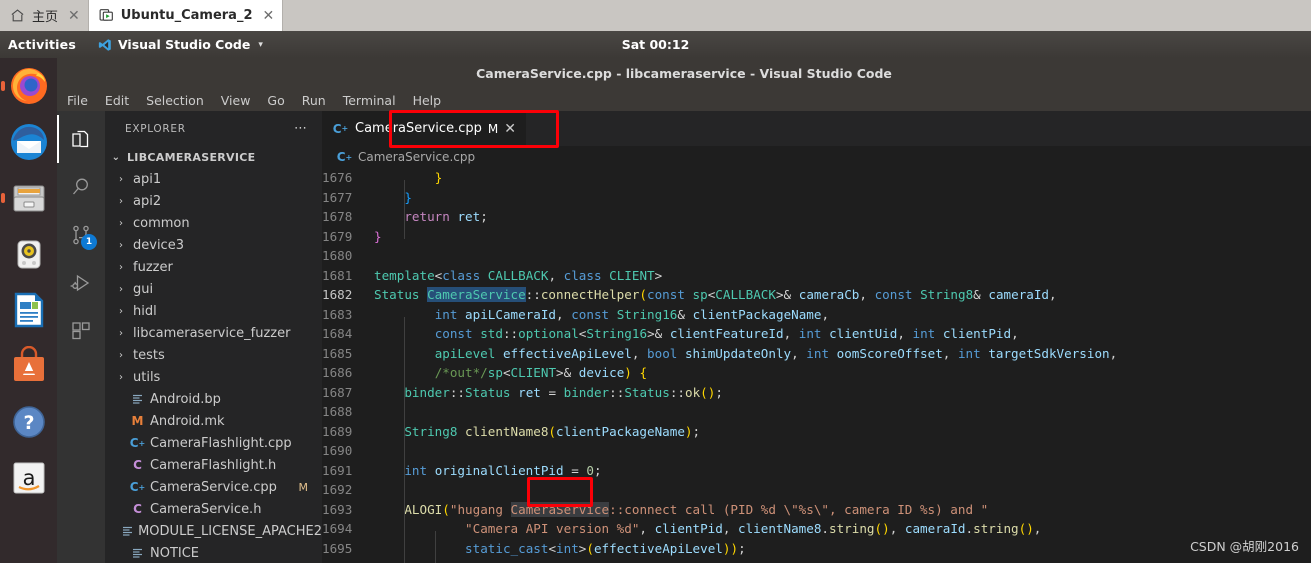 The width and height of the screenshot is (1311, 563). I want to click on line-number: 1694, so click(337, 528).